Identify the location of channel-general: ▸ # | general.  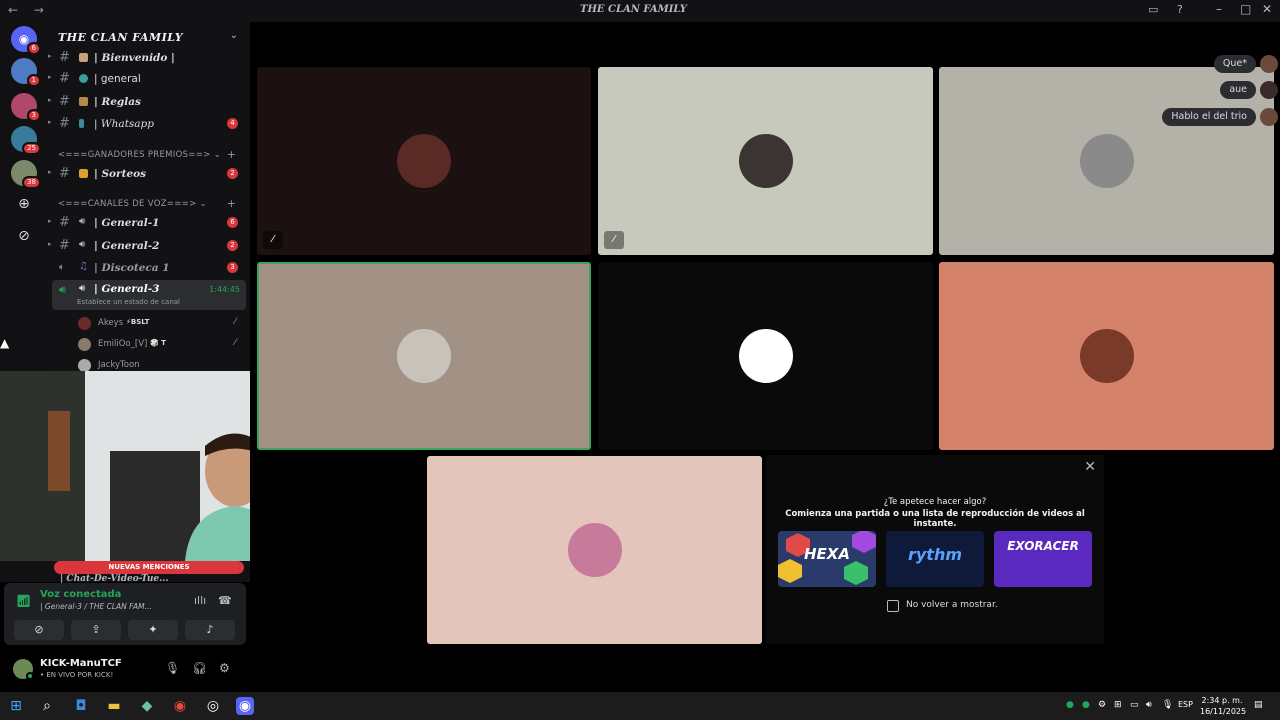
(149, 79).